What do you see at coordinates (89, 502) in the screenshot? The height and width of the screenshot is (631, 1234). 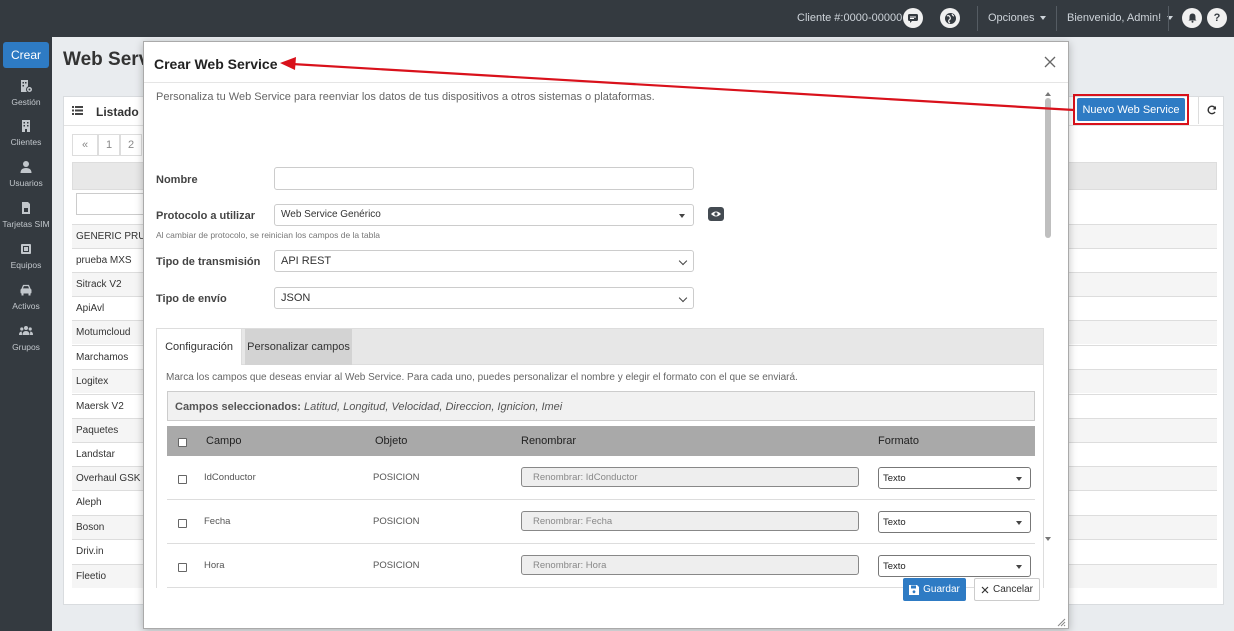 I see `row-name: Aleph` at bounding box center [89, 502].